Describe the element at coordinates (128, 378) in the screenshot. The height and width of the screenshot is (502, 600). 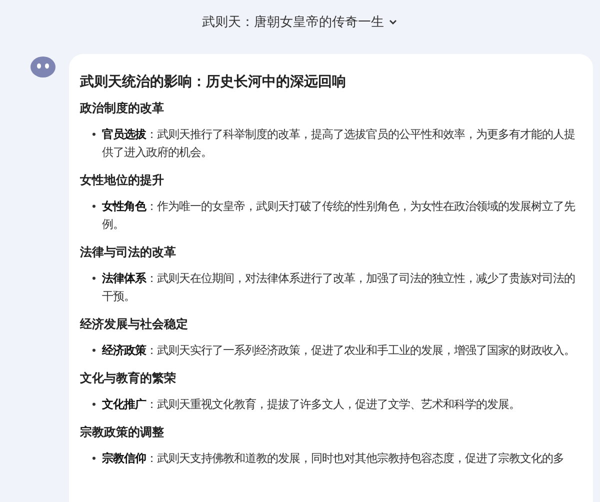
I see `section-heading: 文化与教育的繁荣` at that location.